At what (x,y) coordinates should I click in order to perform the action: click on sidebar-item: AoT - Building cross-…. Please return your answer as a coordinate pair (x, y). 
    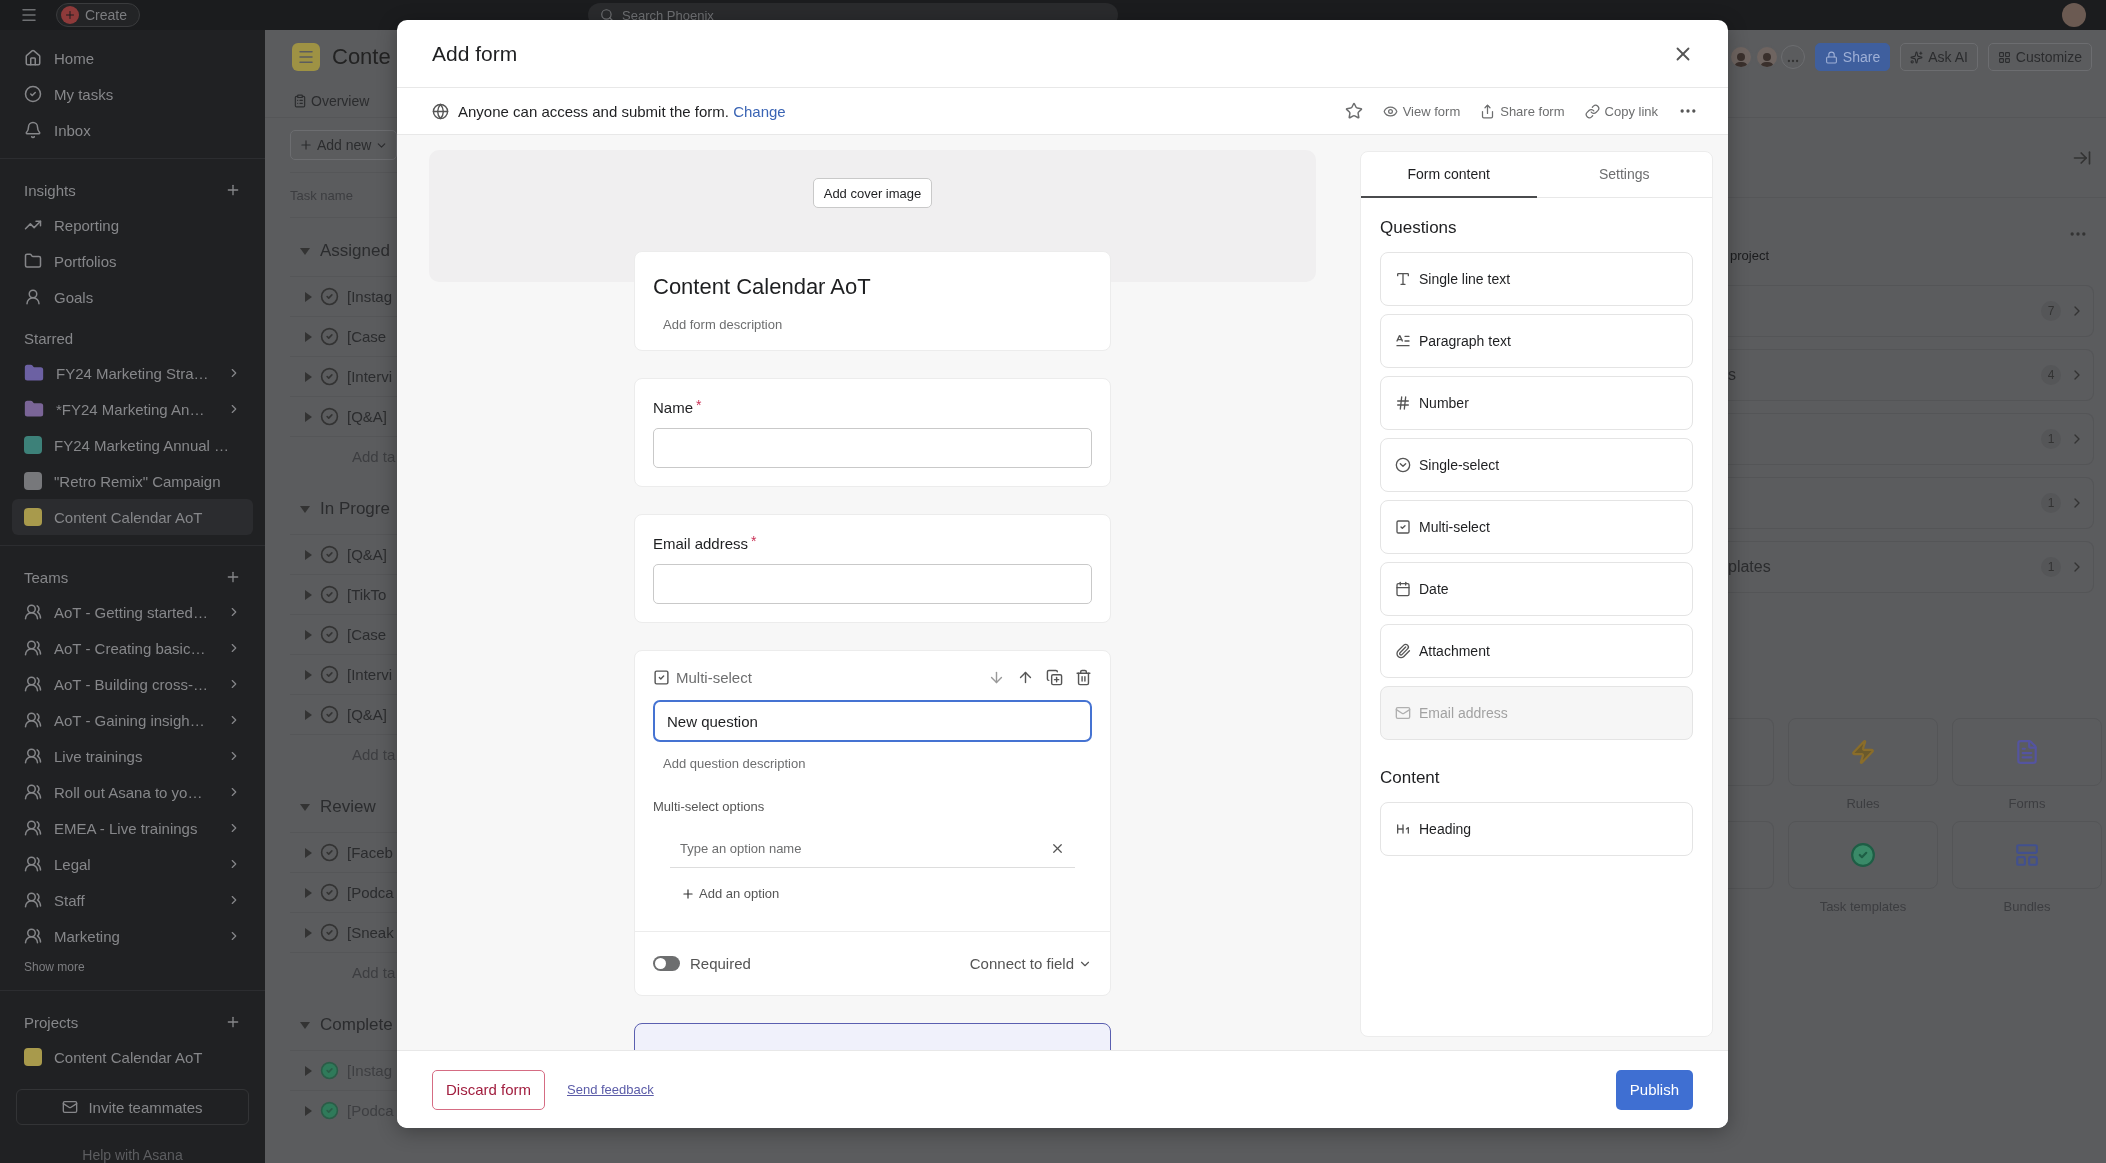
    Looking at the image, I should click on (132, 684).